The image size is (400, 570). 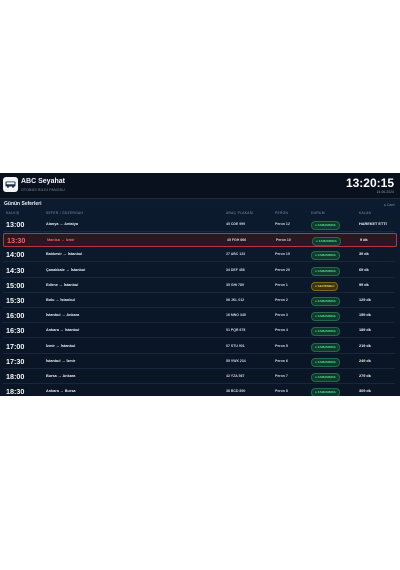 I want to click on gate-number: Peron 5, so click(x=281, y=345).